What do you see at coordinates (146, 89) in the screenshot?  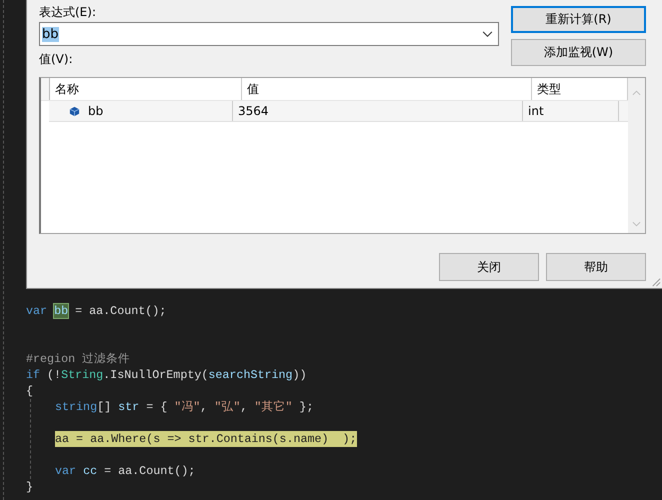 I see `column-header: 名称` at bounding box center [146, 89].